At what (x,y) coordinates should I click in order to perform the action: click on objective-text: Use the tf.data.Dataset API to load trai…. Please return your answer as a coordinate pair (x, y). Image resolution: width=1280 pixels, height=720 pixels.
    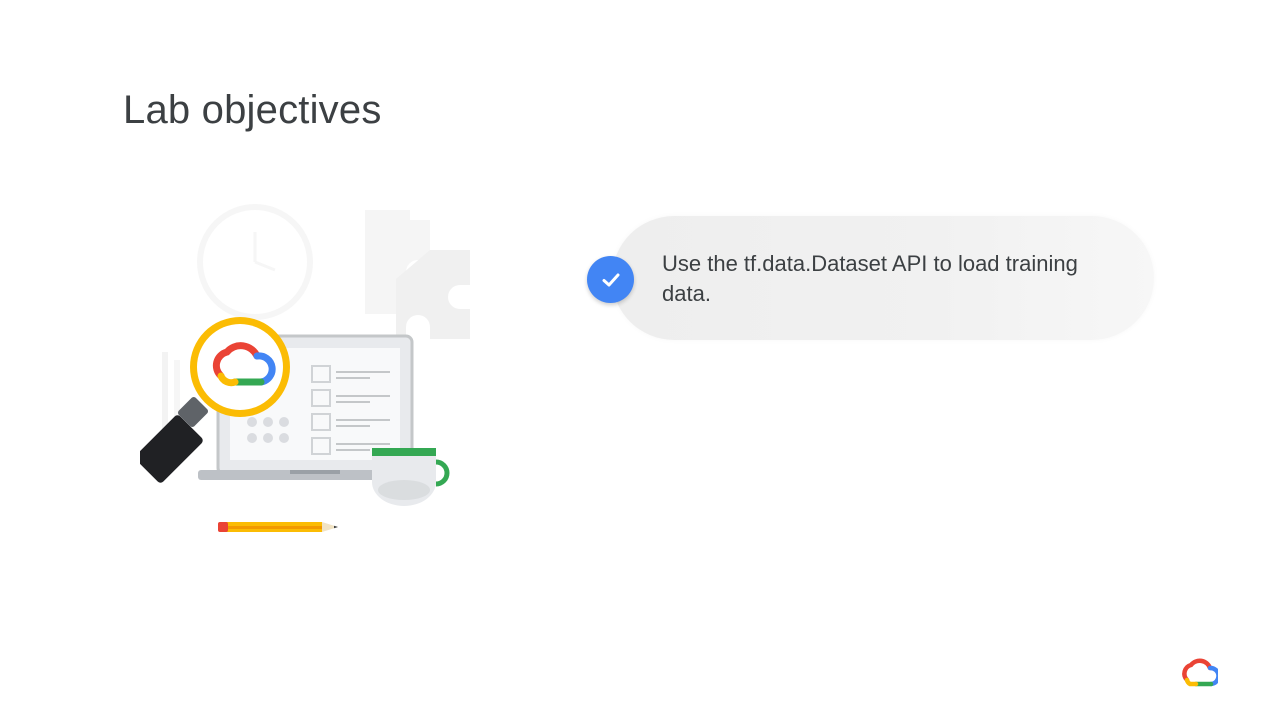
    Looking at the image, I should click on (870, 278).